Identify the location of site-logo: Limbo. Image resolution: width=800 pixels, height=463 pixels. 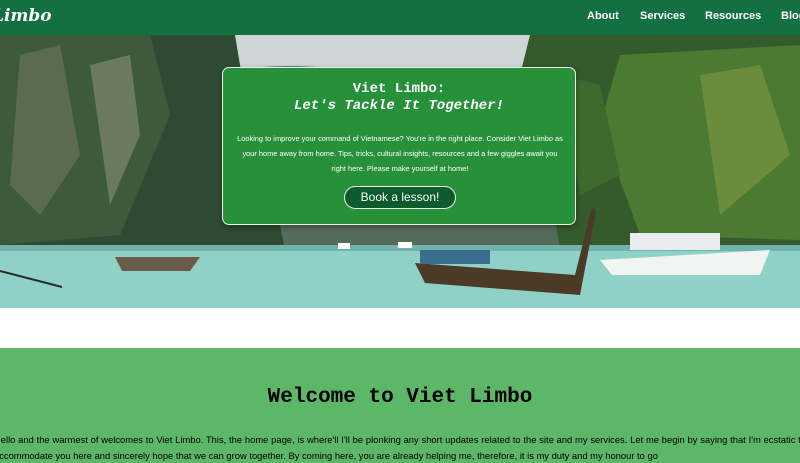
(26, 16).